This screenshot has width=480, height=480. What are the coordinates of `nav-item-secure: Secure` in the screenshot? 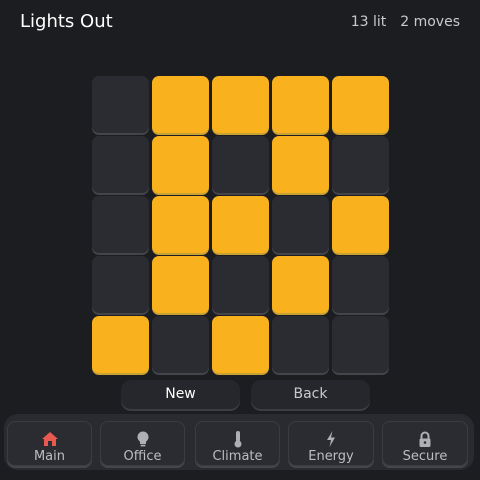 It's located at (425, 443).